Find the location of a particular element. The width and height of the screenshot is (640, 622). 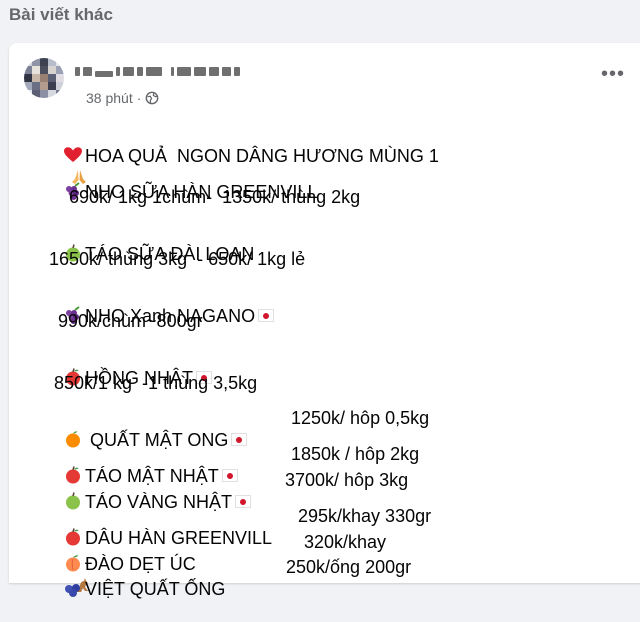

section-title: Bài viết khác is located at coordinates (61, 14).